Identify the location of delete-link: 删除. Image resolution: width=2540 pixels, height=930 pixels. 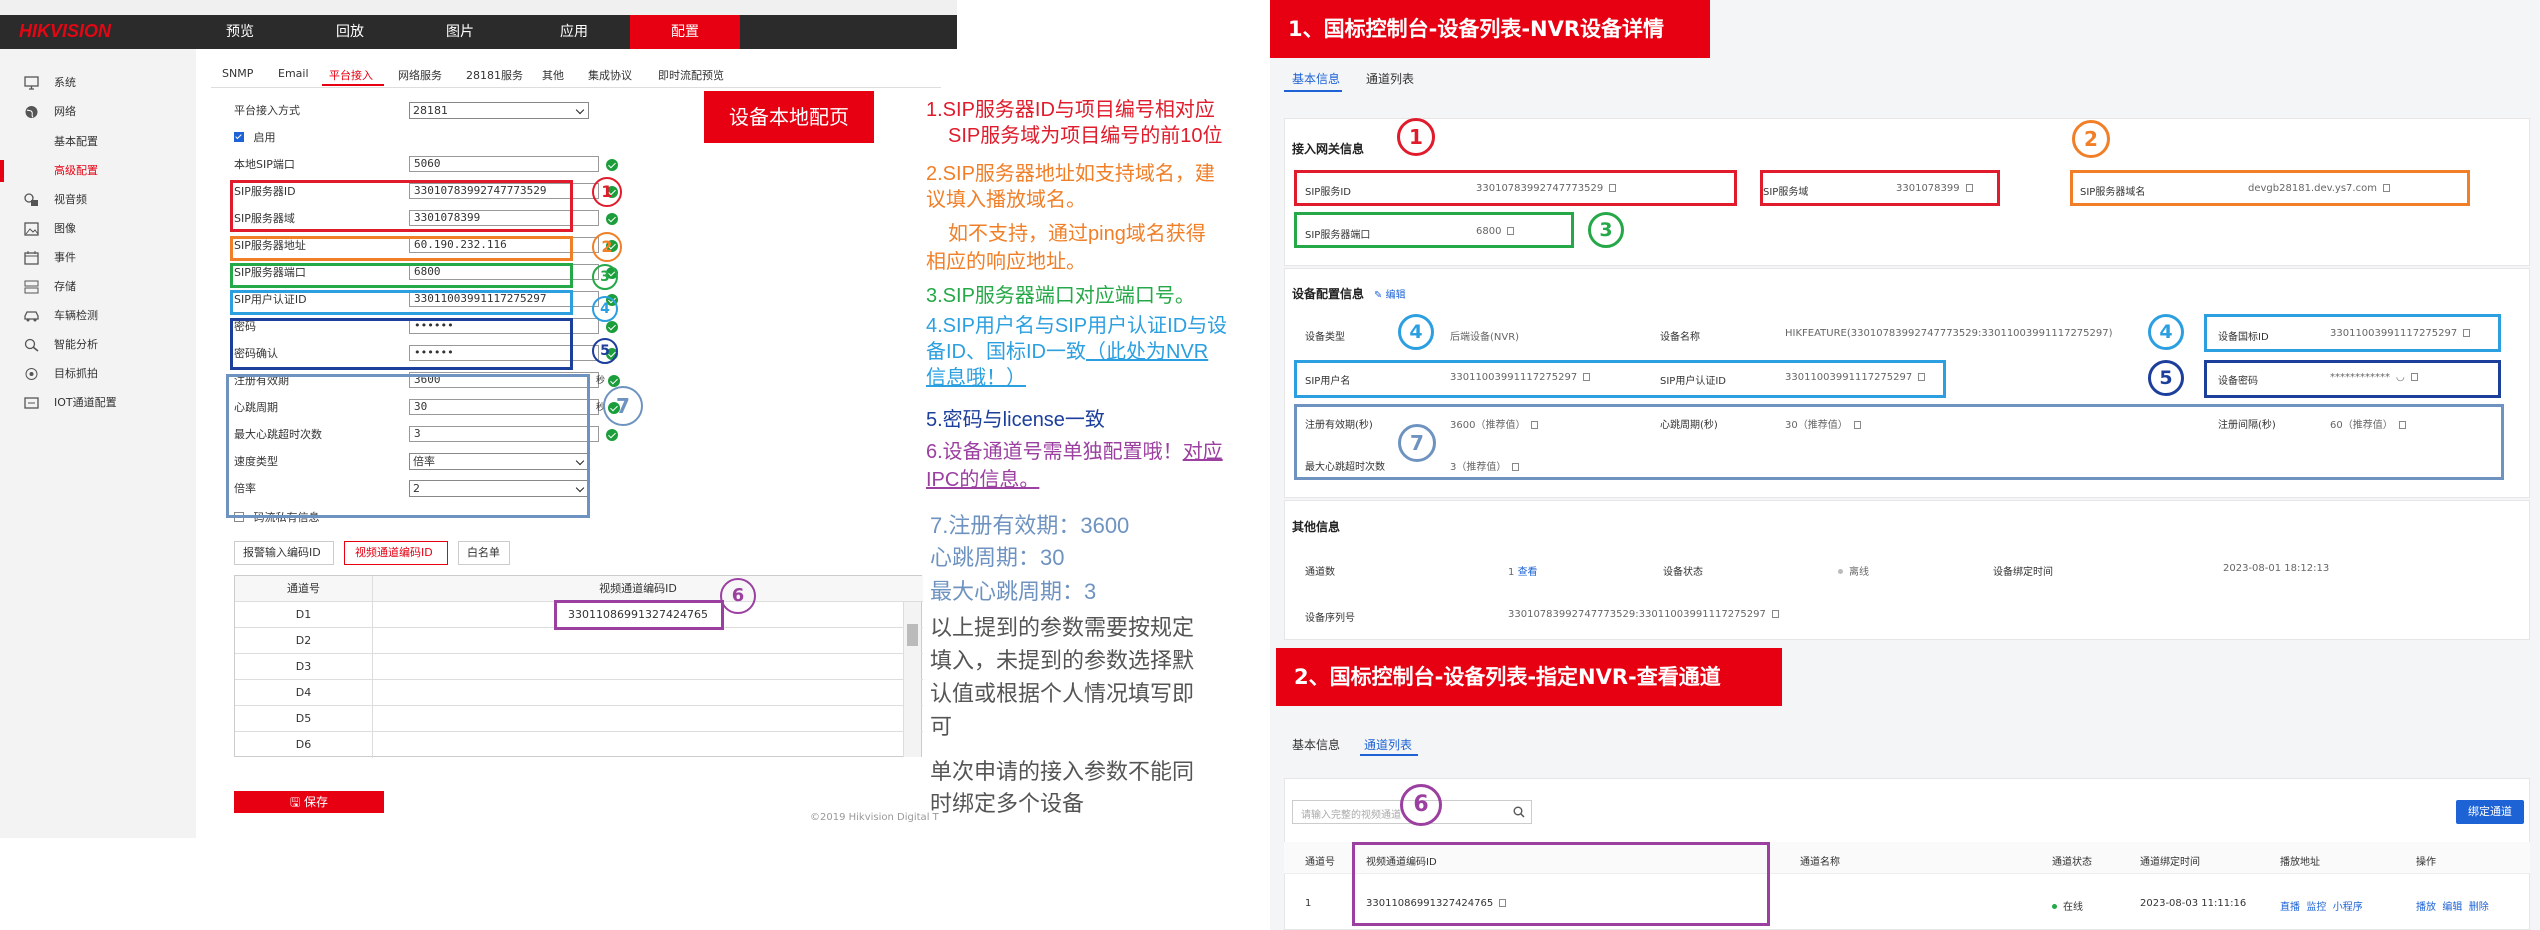
(2479, 907).